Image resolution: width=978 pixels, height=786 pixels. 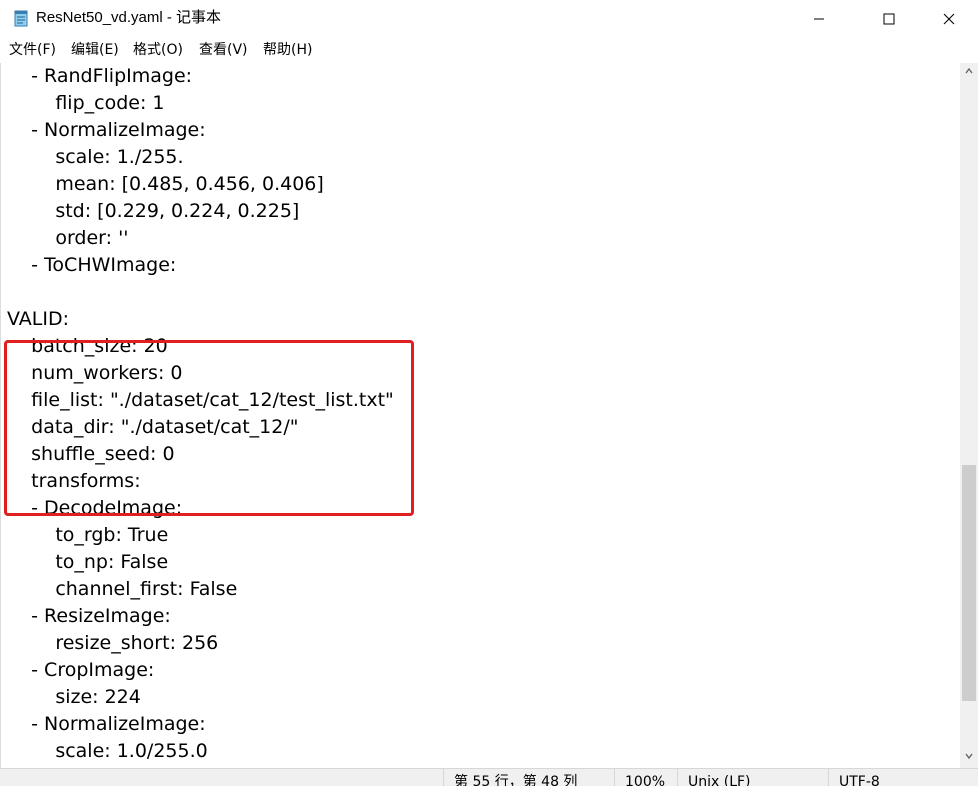 What do you see at coordinates (528, 777) in the screenshot?
I see `status-position: 第 55 行，第 48 列` at bounding box center [528, 777].